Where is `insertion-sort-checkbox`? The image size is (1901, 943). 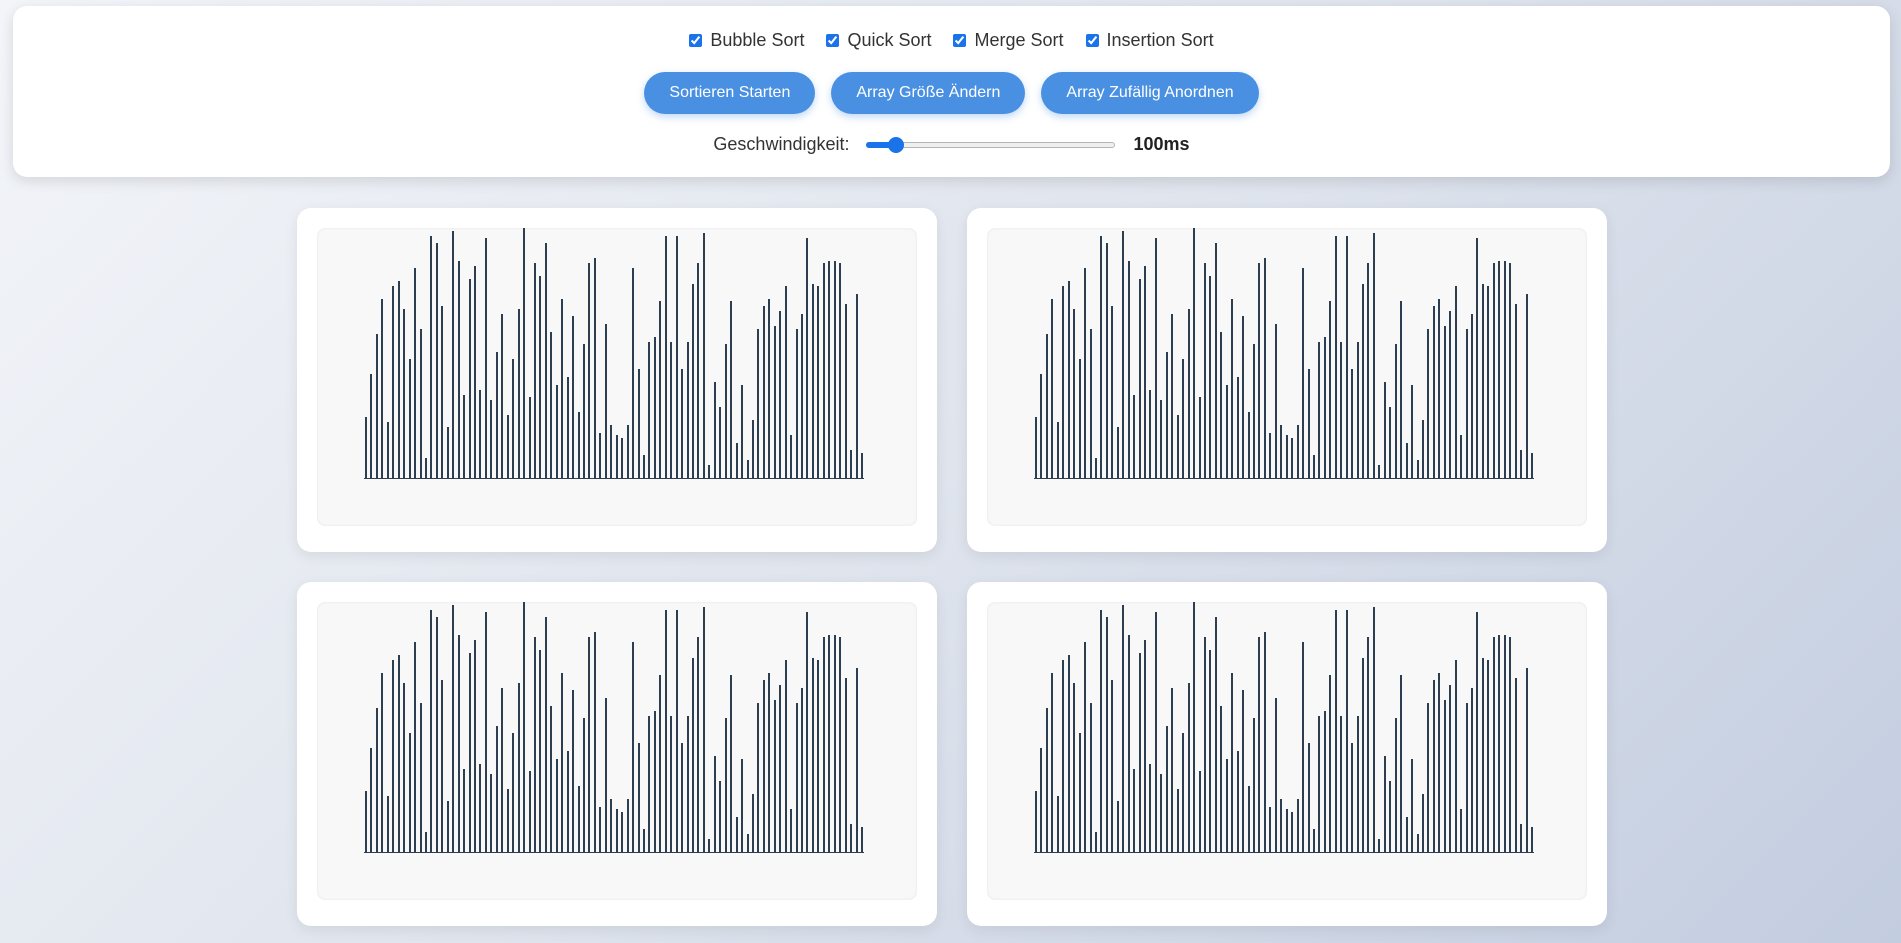
insertion-sort-checkbox is located at coordinates (1092, 40).